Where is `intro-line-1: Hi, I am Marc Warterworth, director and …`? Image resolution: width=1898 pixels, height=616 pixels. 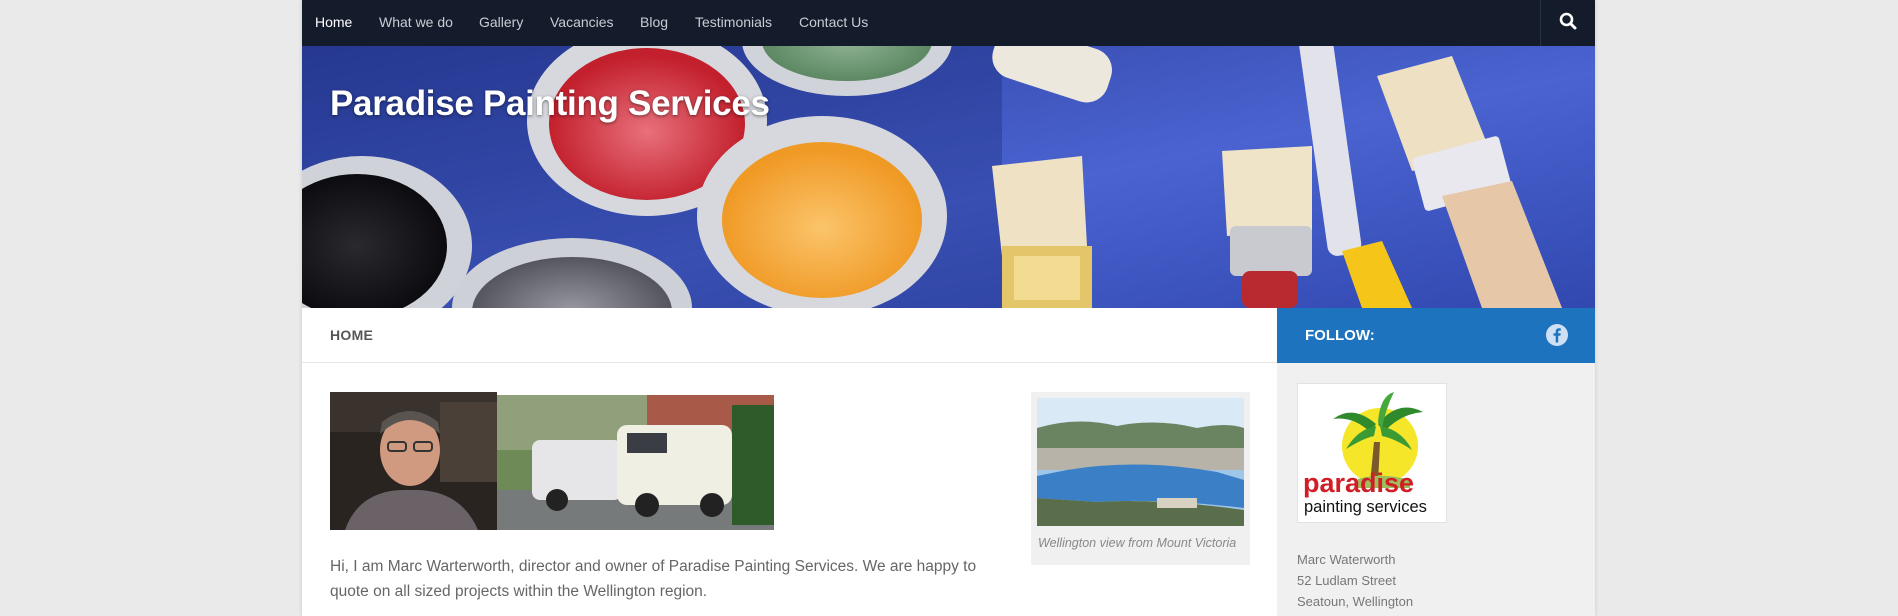
intro-line-1: Hi, I am Marc Warterworth, director and … is located at coordinates (653, 566).